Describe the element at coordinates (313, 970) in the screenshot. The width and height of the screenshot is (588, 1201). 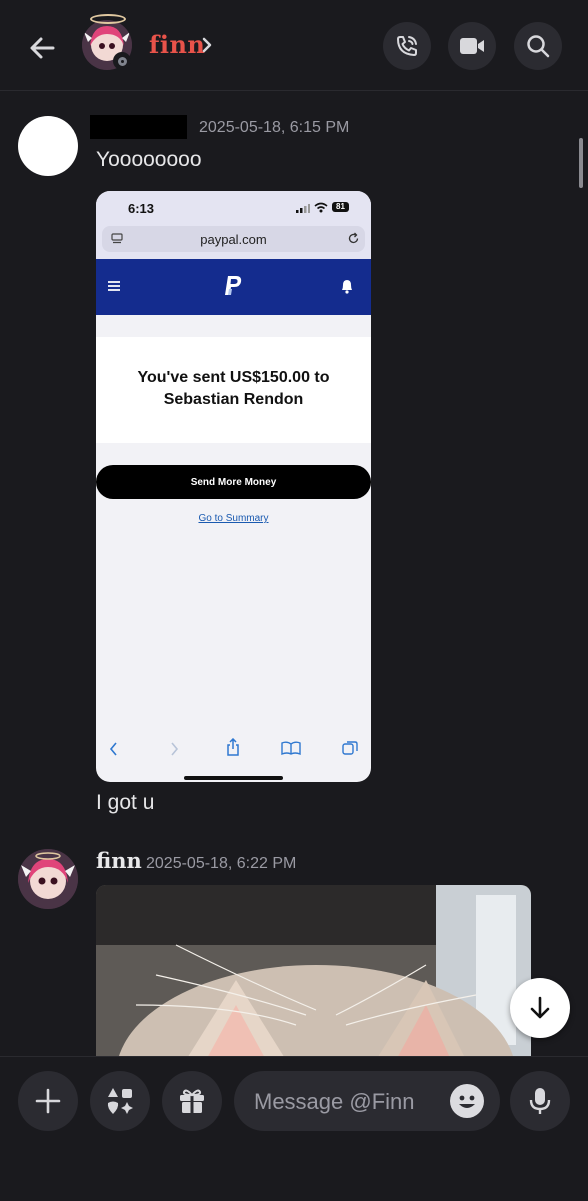
I see `cat-image-attachment` at that location.